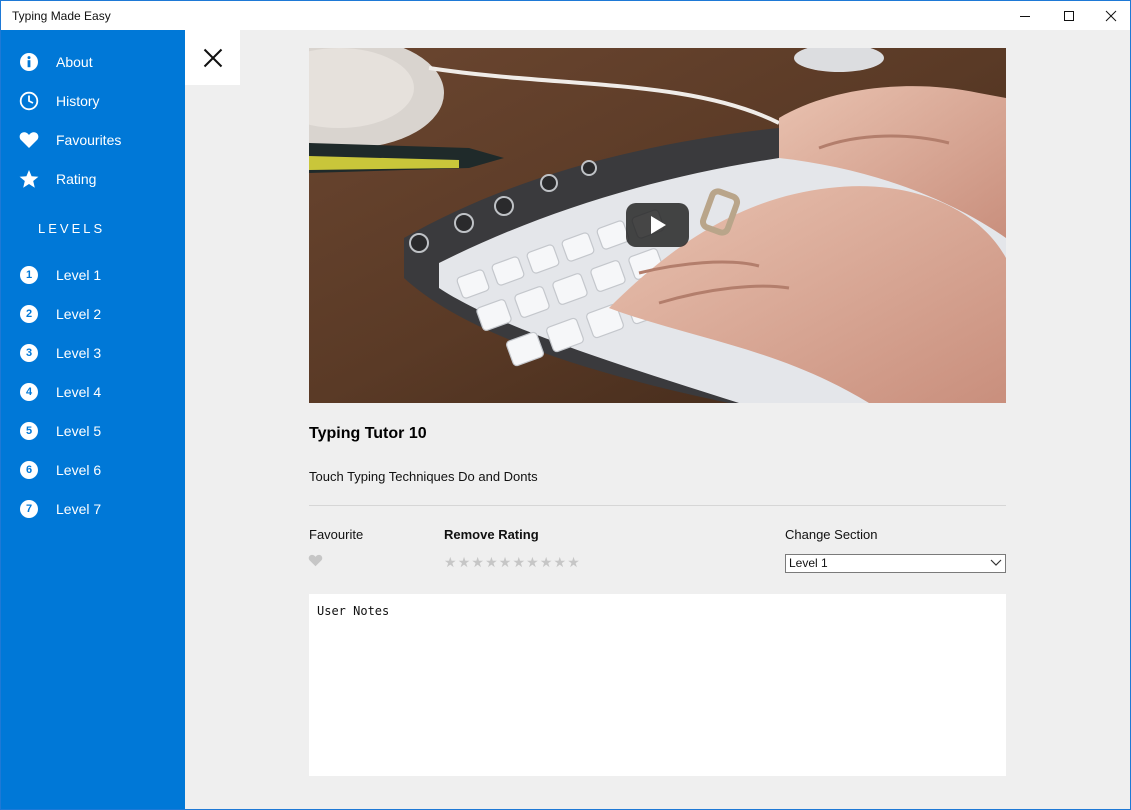 The width and height of the screenshot is (1131, 810). I want to click on number-6-icon: 6, so click(29, 470).